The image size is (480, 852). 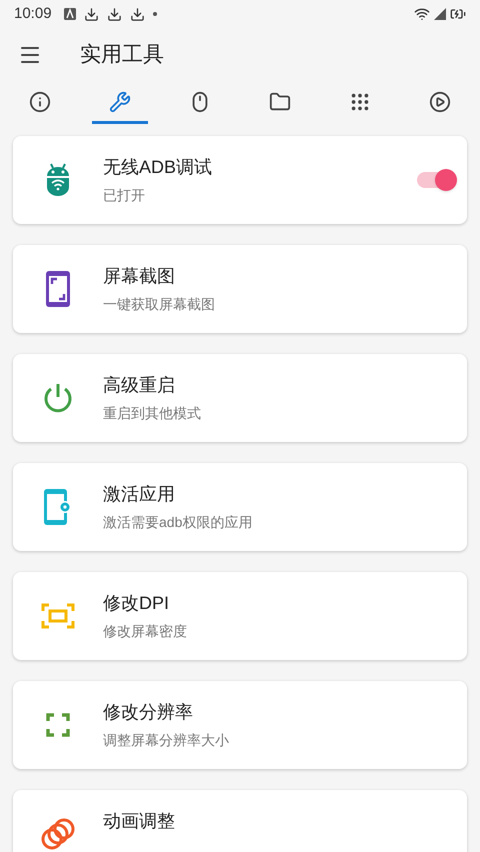 What do you see at coordinates (58, 507) in the screenshot?
I see `phone-gear-icon` at bounding box center [58, 507].